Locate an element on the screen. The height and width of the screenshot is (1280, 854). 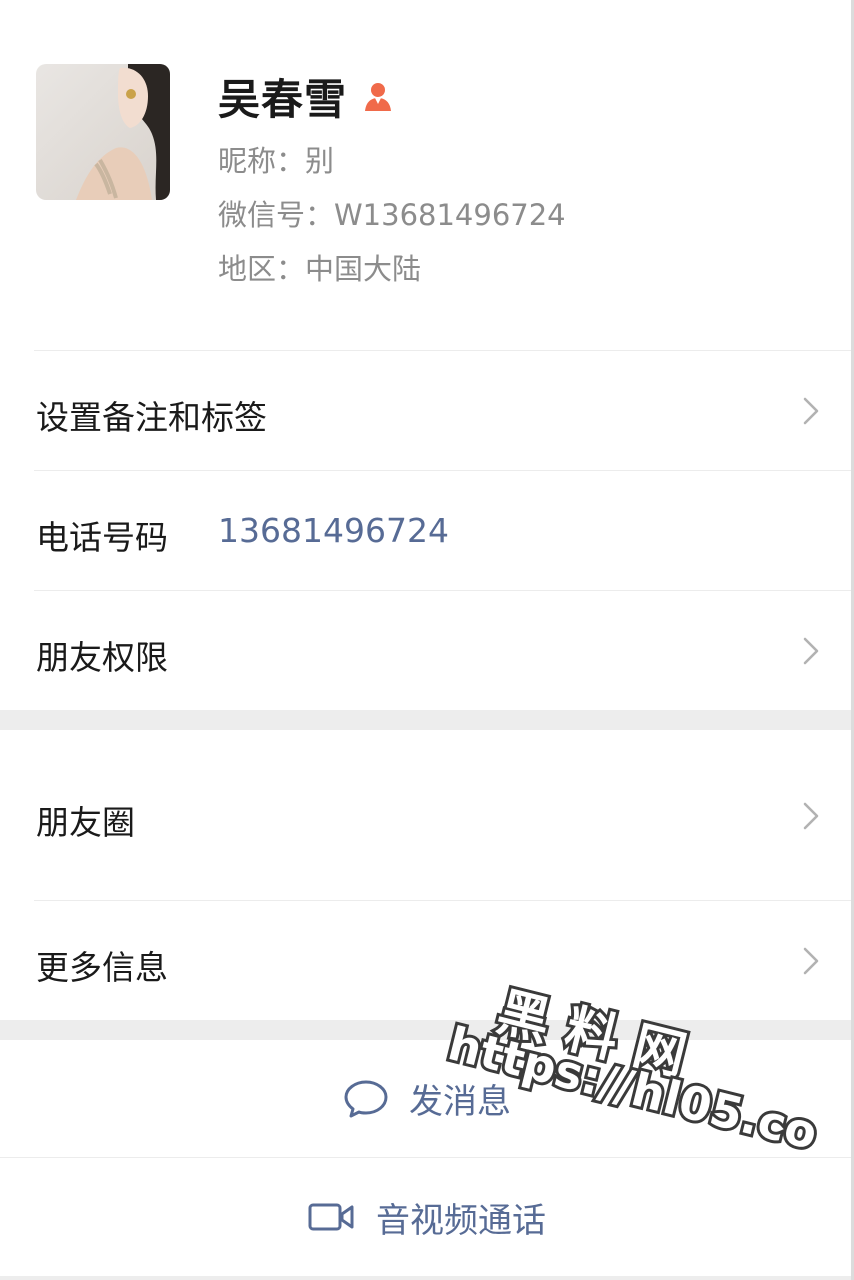
bottom-edge is located at coordinates (427, 1278).